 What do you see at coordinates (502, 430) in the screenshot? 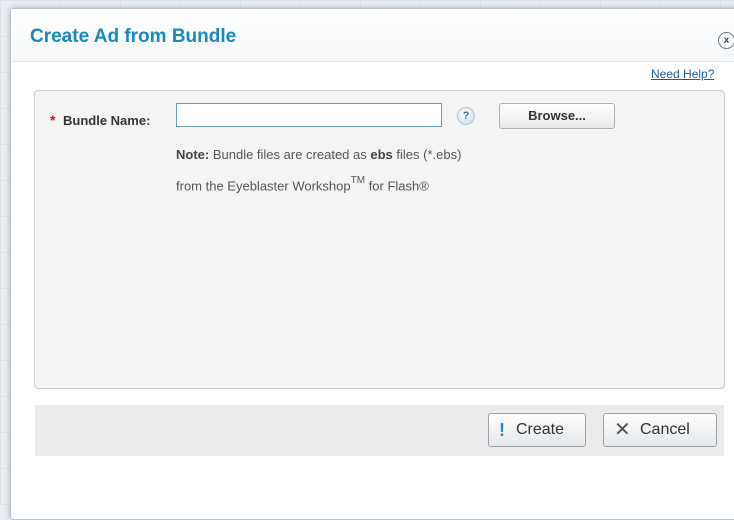
I see `exclamation-icon: !` at bounding box center [502, 430].